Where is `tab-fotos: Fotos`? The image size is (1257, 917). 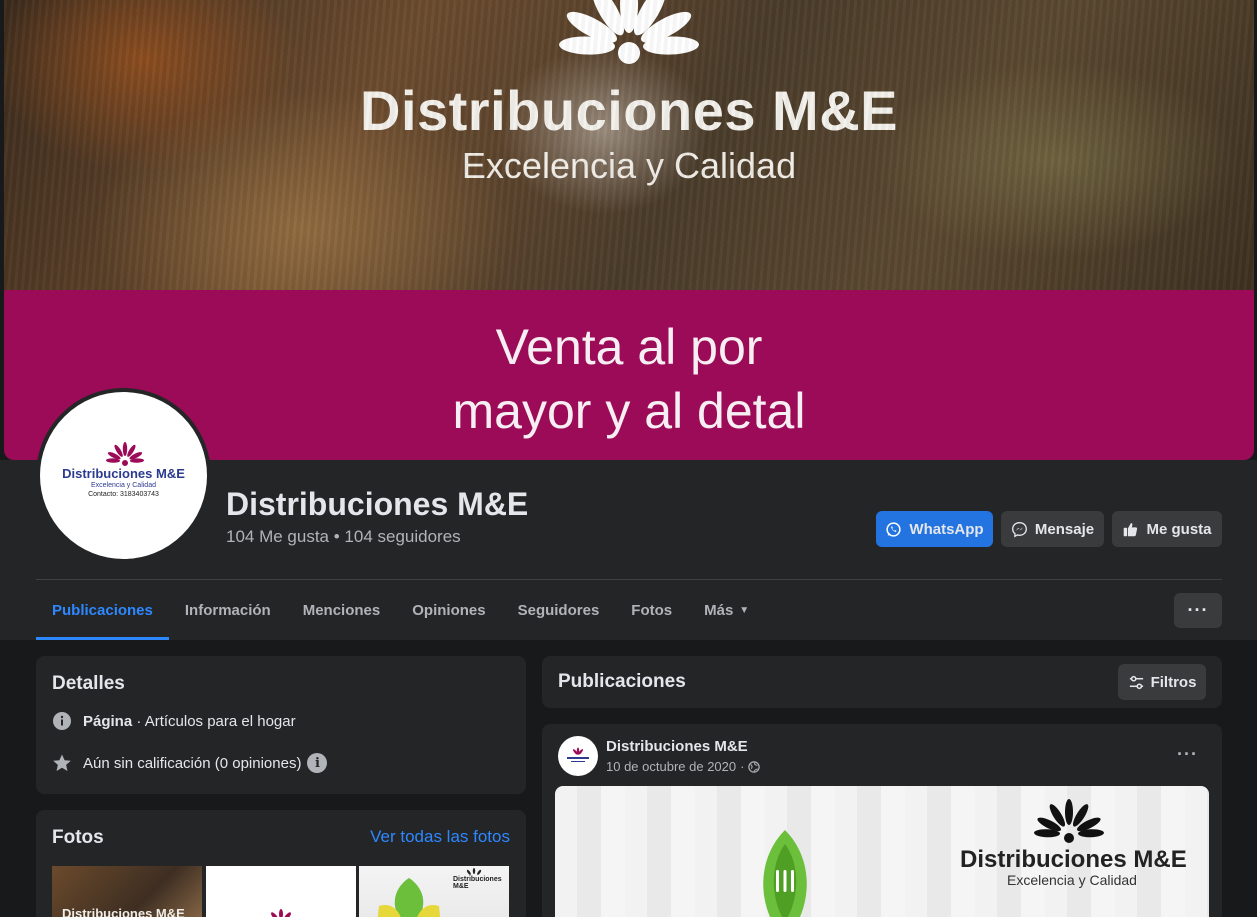
tab-fotos: Fotos is located at coordinates (651, 610).